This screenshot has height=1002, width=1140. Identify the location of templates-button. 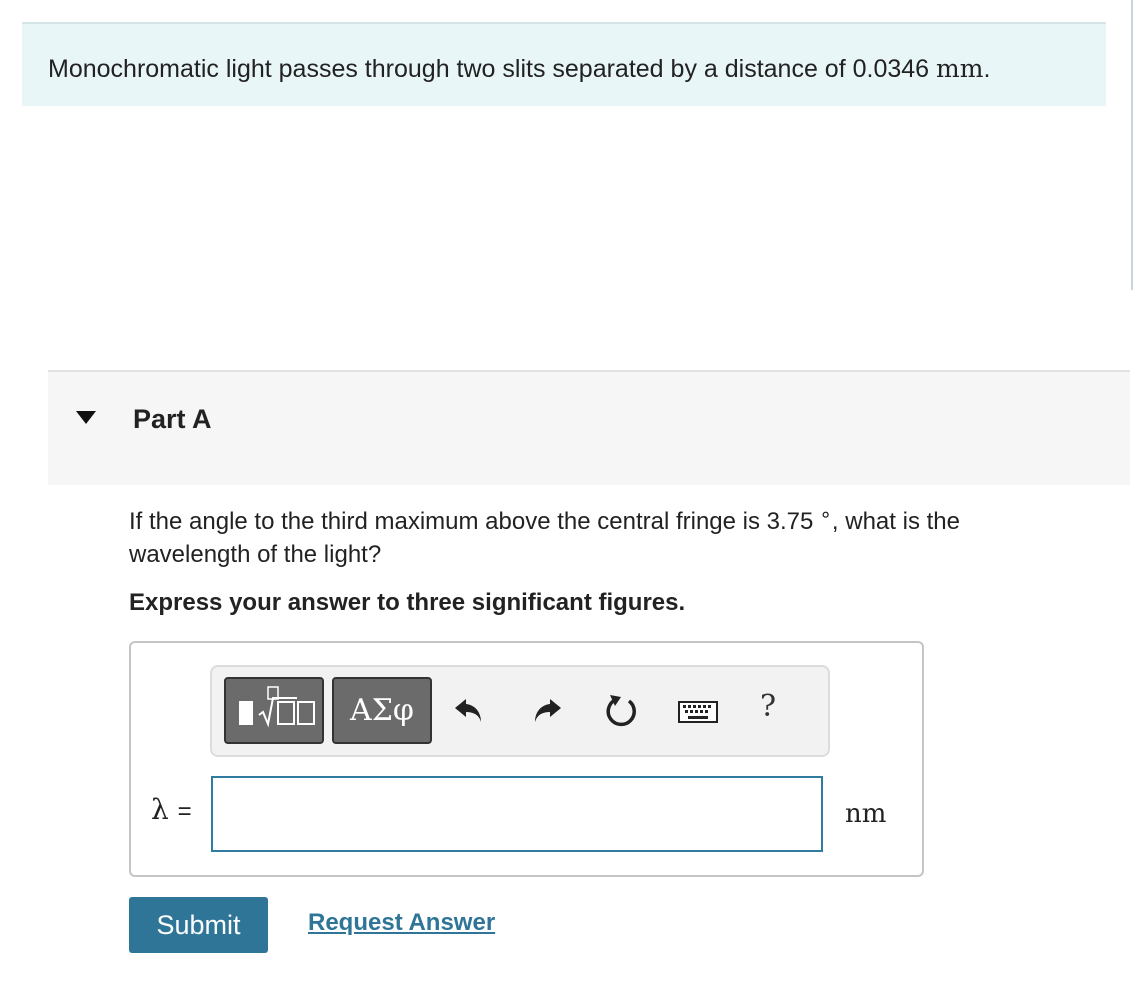
(274, 710).